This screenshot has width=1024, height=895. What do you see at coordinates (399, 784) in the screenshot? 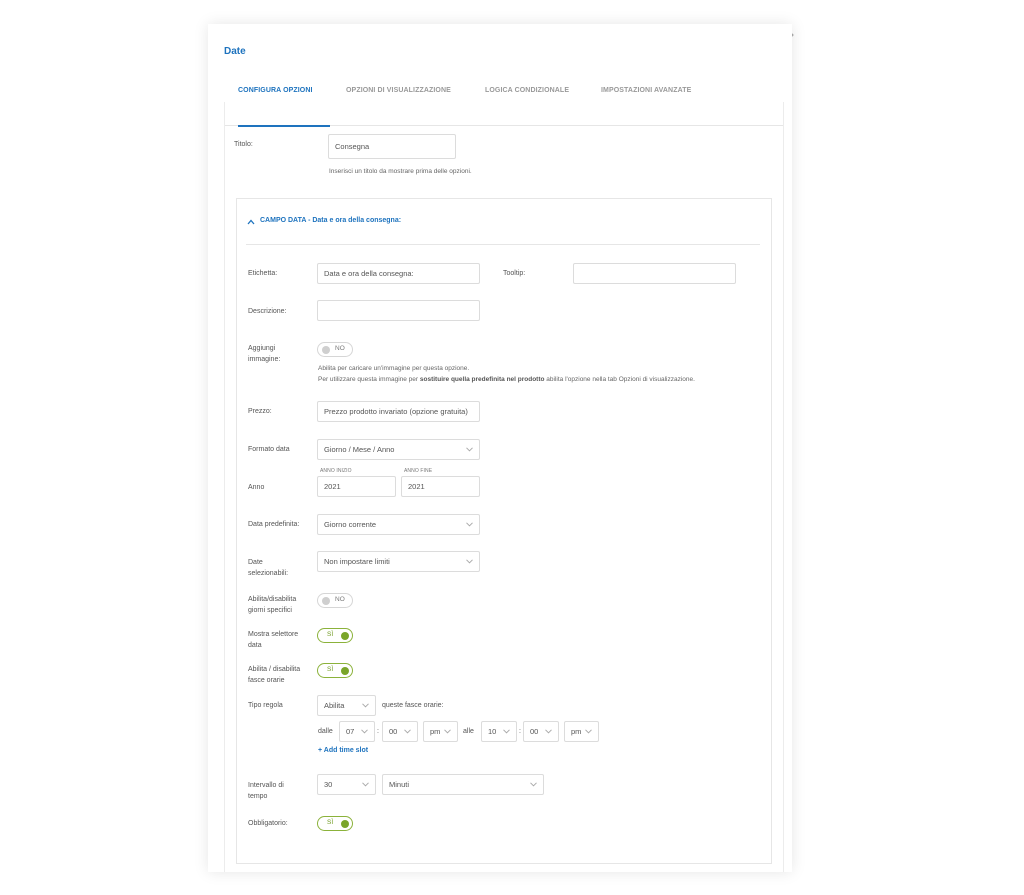
I see `select-value: Minuti` at bounding box center [399, 784].